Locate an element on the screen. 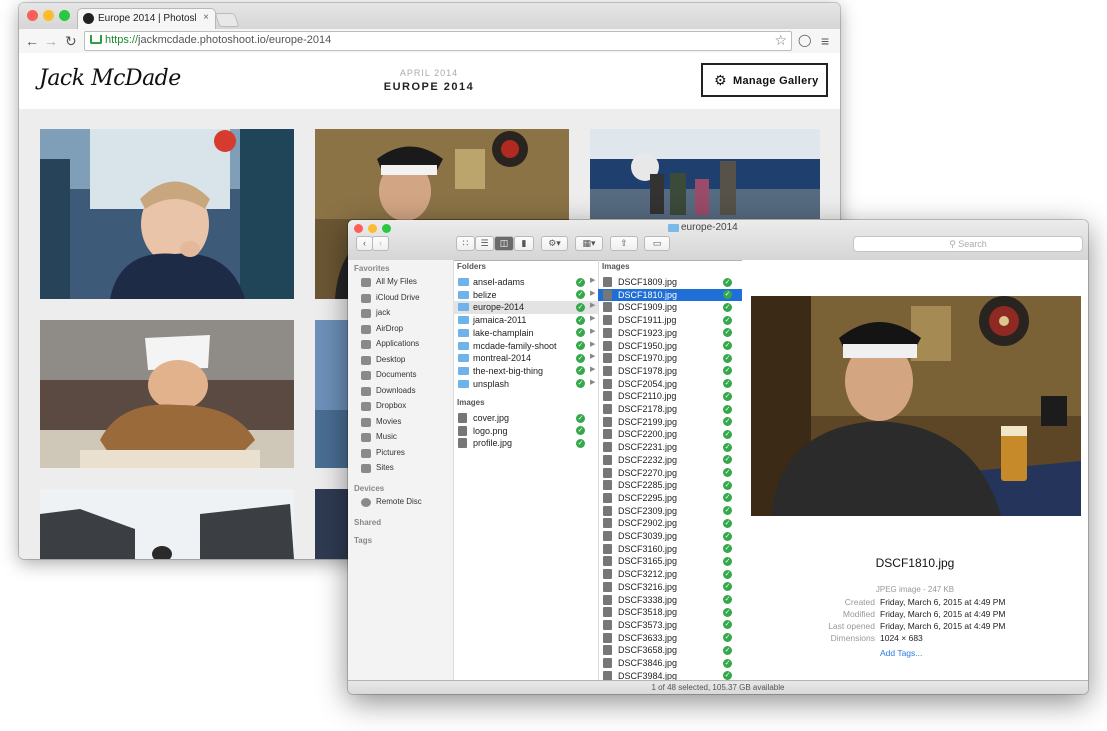 The width and height of the screenshot is (1107, 731). finder-search-field: ⚲ Search is located at coordinates (968, 244).